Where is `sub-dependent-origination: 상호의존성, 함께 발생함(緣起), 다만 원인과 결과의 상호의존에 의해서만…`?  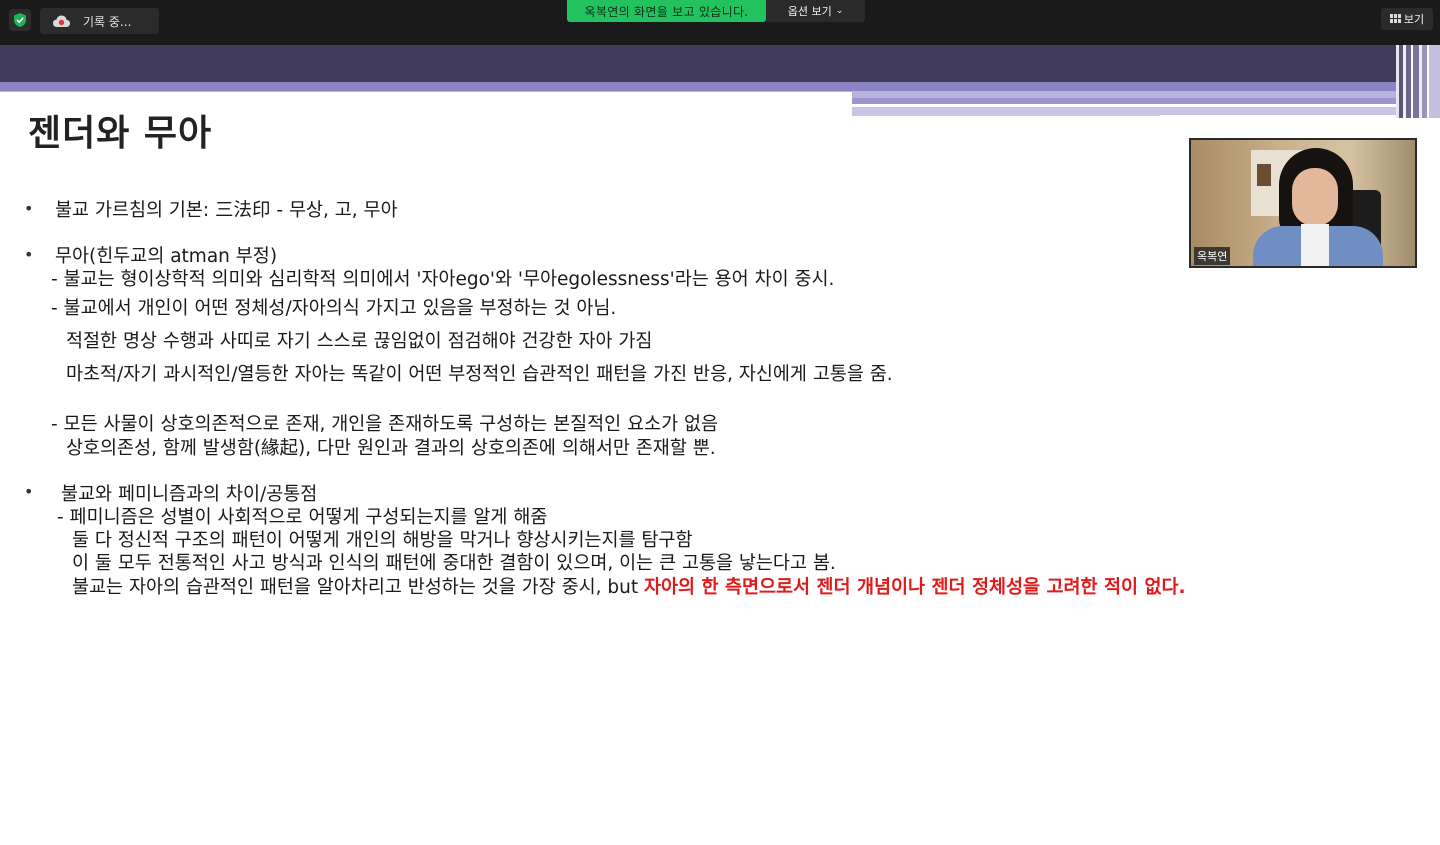
sub-dependent-origination: 상호의존성, 함께 발생함(緣起), 다만 원인과 결과의 상호의존에 의해서만… is located at coordinates (391, 448).